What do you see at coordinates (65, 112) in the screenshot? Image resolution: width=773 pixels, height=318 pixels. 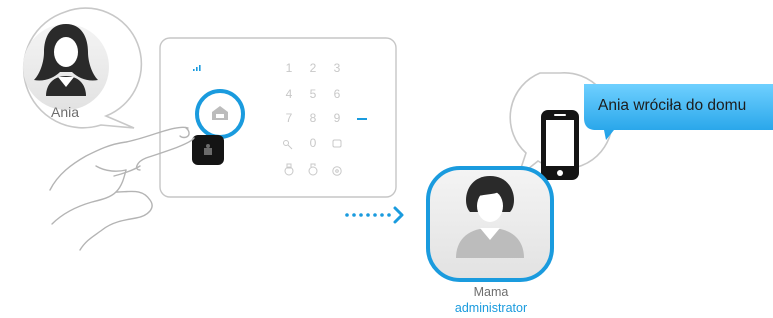 I see `sender-name: Ania` at bounding box center [65, 112].